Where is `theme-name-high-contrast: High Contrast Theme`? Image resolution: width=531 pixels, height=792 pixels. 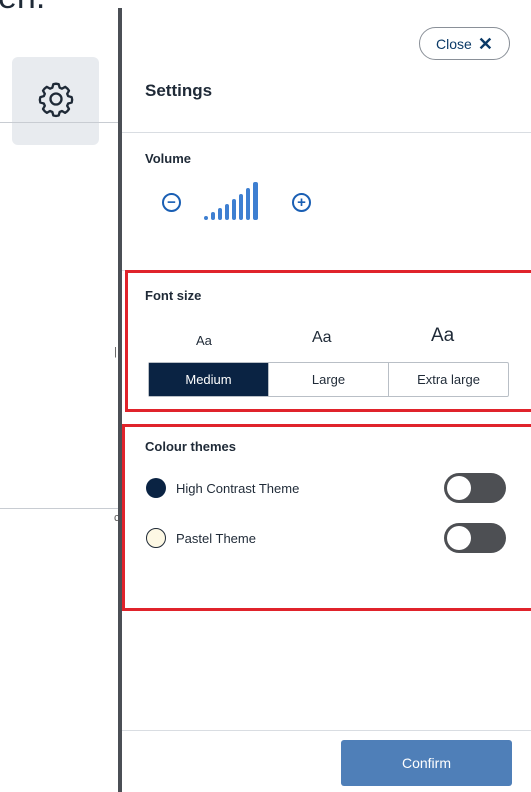
theme-name-high-contrast: High Contrast Theme is located at coordinates (238, 488).